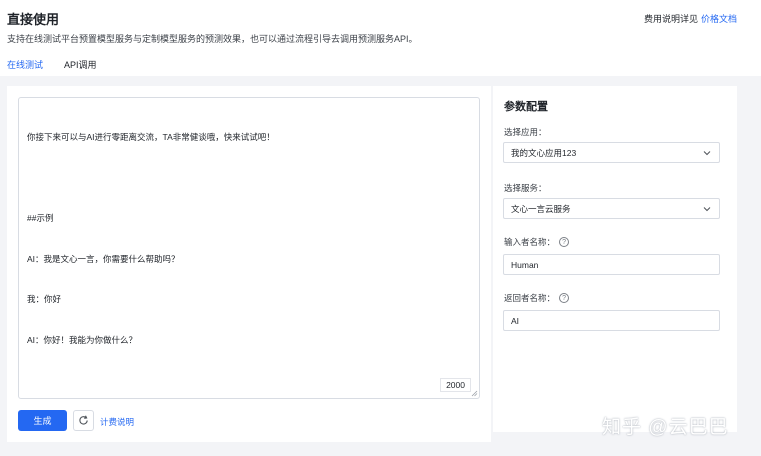 This screenshot has width=761, height=456. I want to click on params-title: 参数配置, so click(526, 107).